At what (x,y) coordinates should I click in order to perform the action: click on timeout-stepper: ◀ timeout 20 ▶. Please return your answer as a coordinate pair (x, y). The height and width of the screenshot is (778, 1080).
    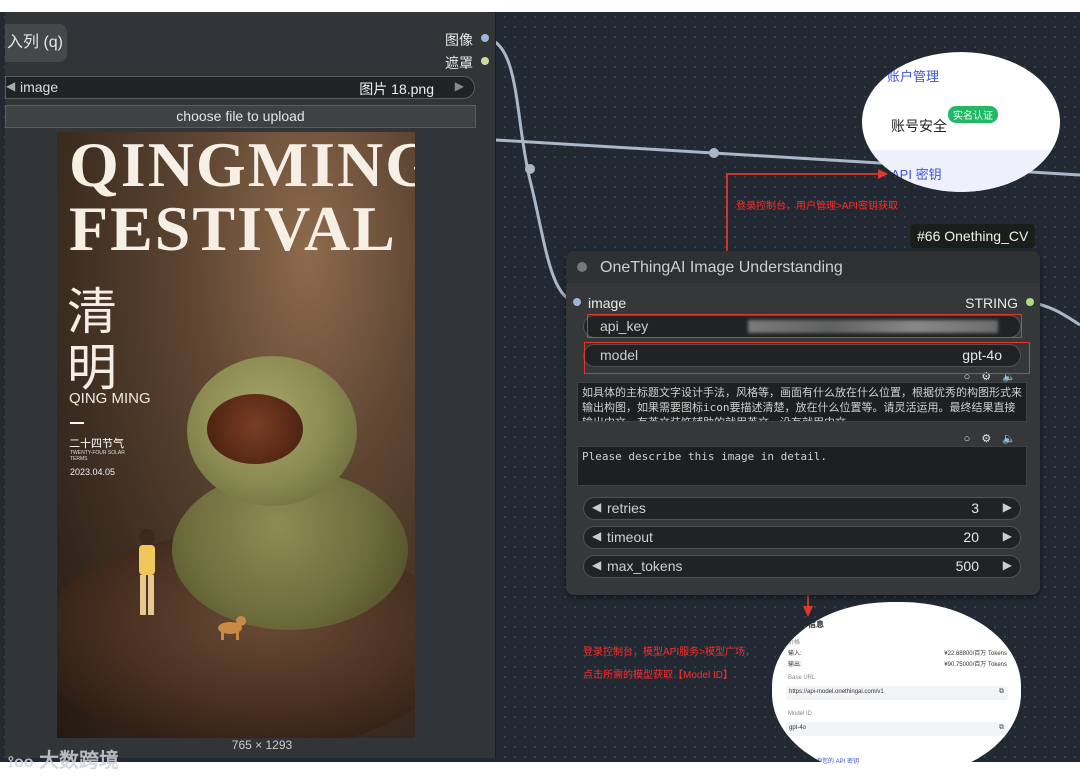
    Looking at the image, I should click on (802, 537).